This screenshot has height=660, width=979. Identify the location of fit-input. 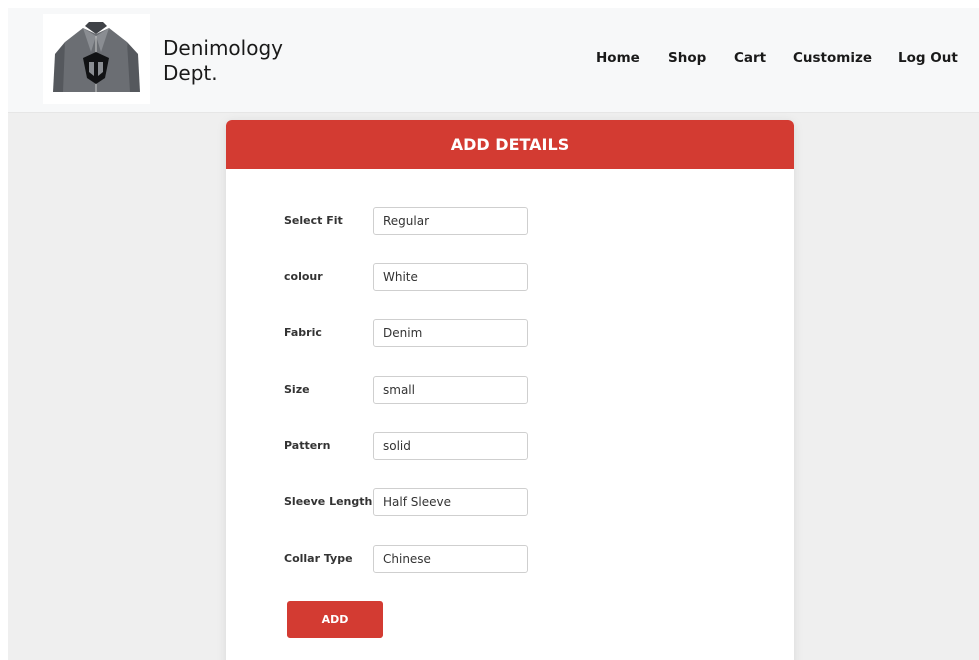
(450, 221).